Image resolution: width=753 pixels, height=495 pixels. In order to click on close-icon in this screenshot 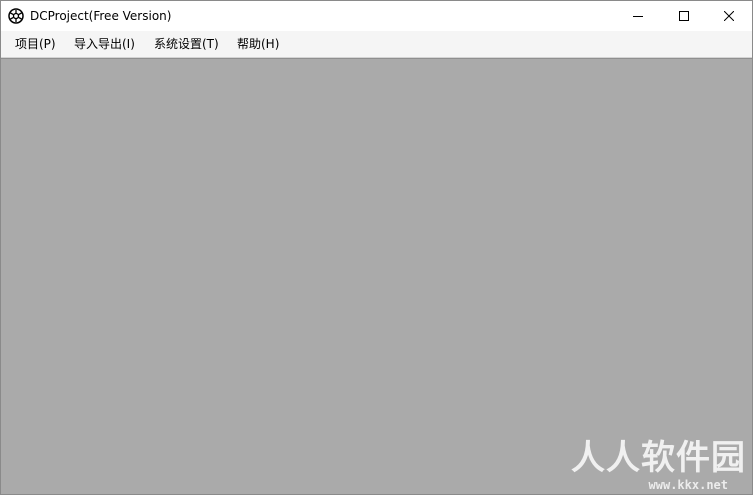, I will do `click(729, 16)`.